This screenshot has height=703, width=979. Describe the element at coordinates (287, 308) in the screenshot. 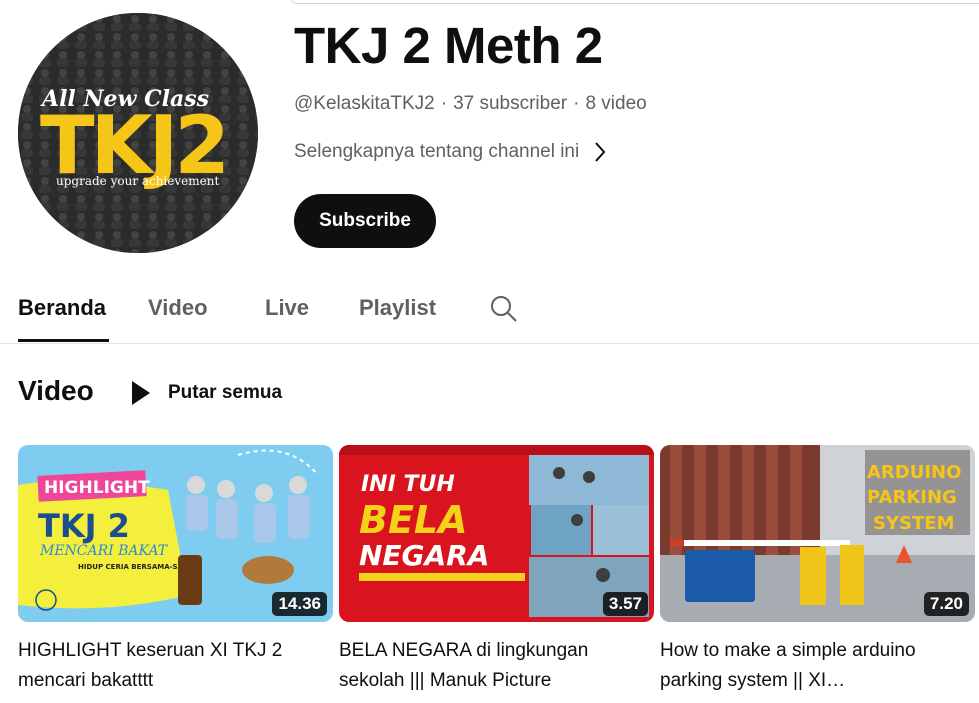

I see `tab-live: Live` at that location.